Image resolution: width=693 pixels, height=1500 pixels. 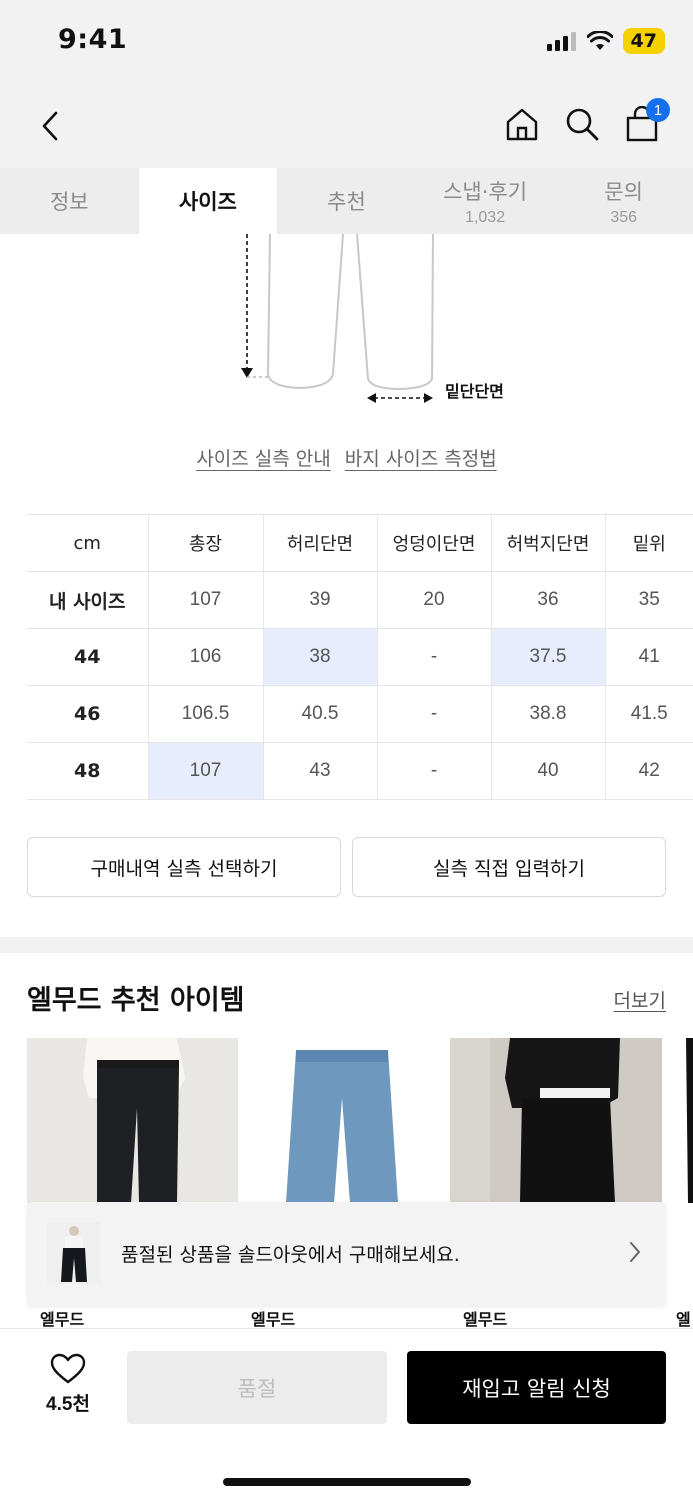 I want to click on table-row: 44 106 38 - 37.5 41, so click(x=360, y=657).